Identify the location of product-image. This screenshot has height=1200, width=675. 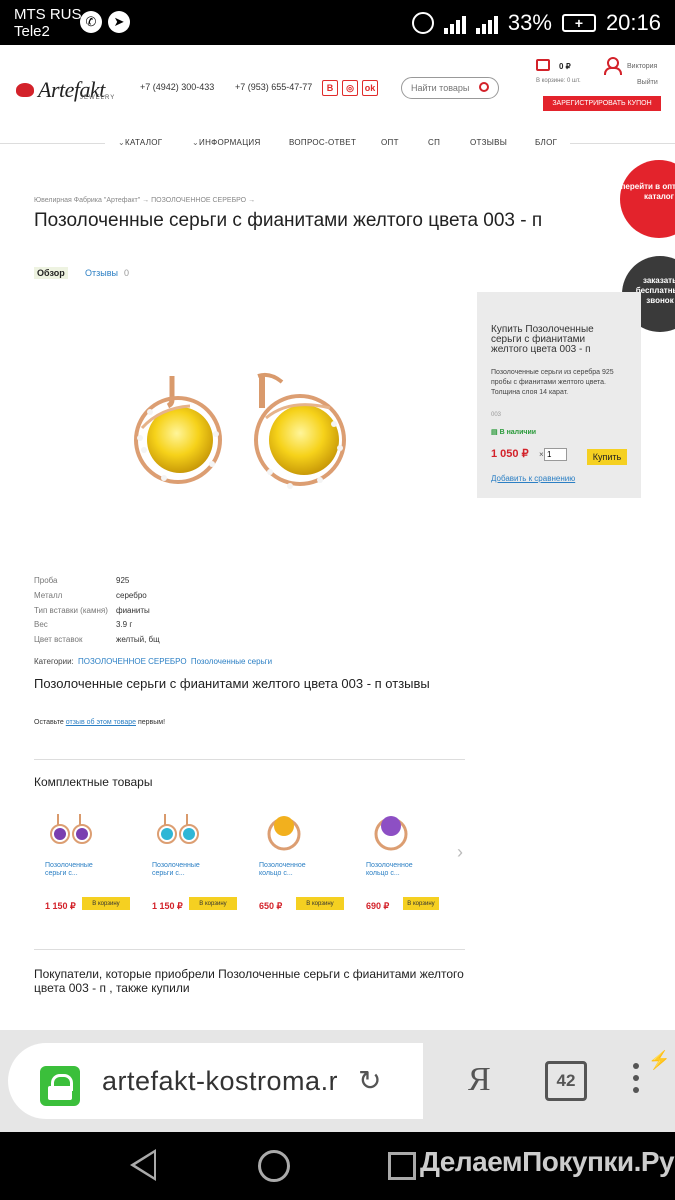
(240, 434).